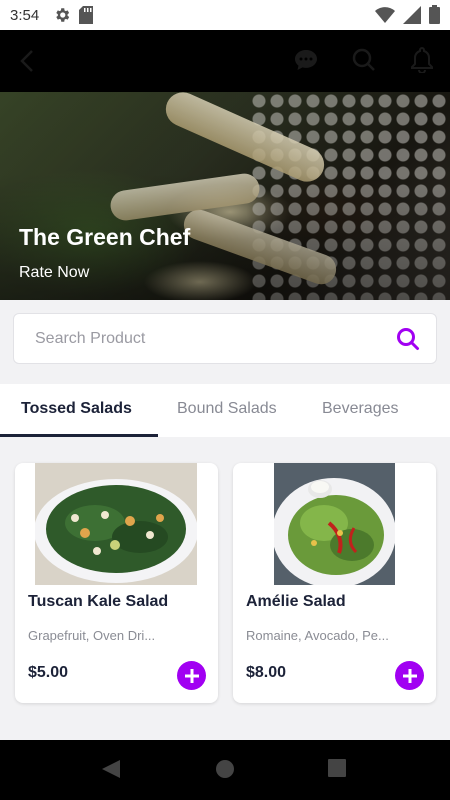  Describe the element at coordinates (105, 237) in the screenshot. I see `restaurant-name: The Green Chef` at that location.